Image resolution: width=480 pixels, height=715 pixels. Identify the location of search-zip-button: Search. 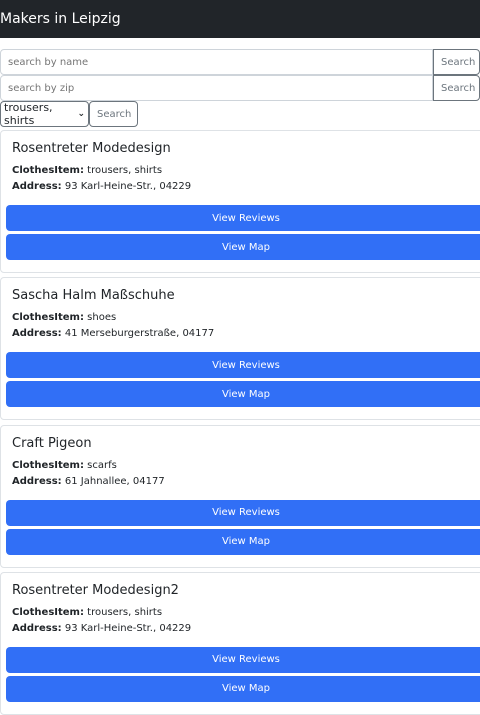
(456, 88).